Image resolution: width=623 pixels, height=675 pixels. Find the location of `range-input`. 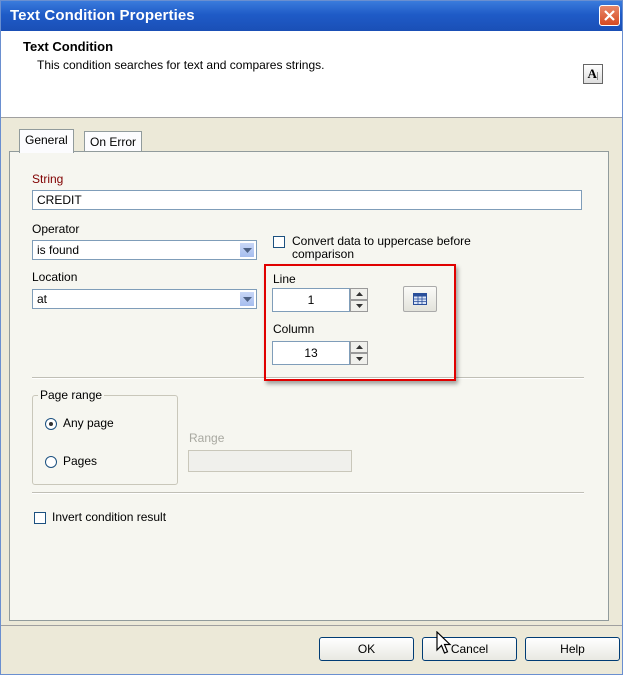

range-input is located at coordinates (270, 461).